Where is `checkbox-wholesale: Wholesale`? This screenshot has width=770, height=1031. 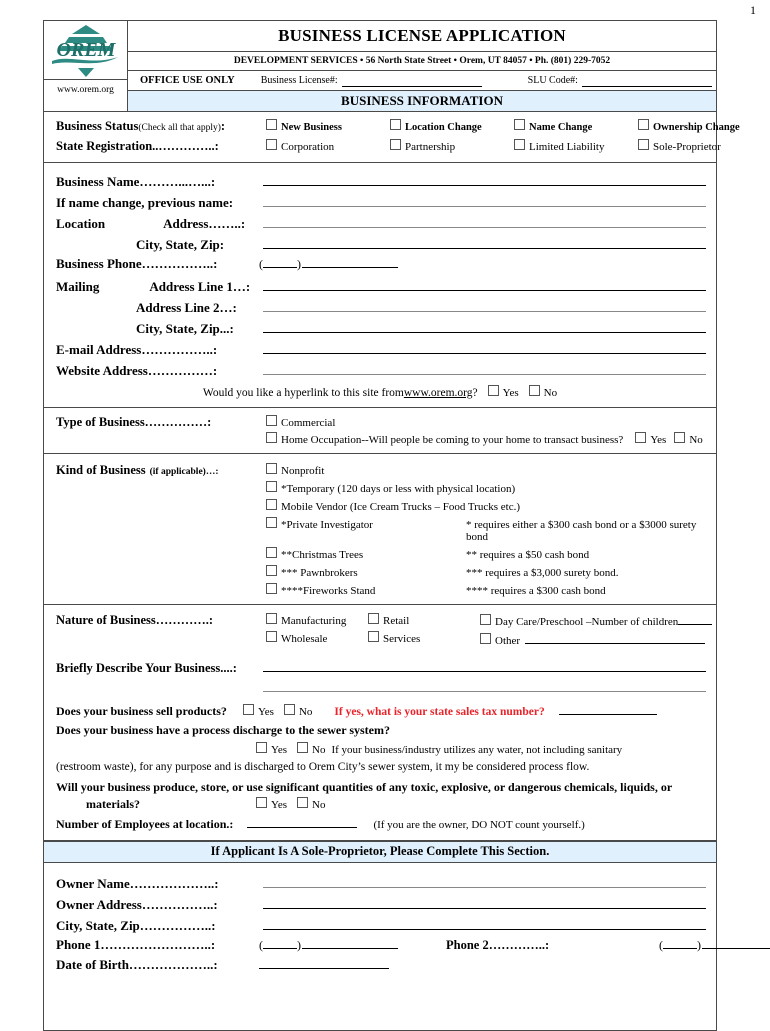 checkbox-wholesale: Wholesale is located at coordinates (317, 638).